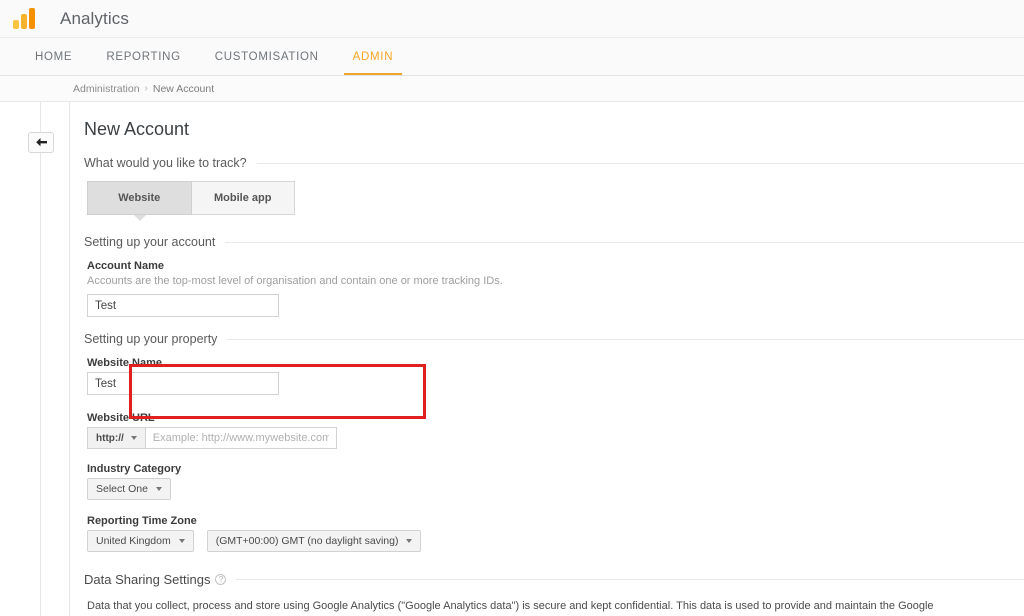 This screenshot has width=1024, height=616. Describe the element at coordinates (512, 89) in the screenshot. I see `breadcrumb: Administration › New Account` at that location.